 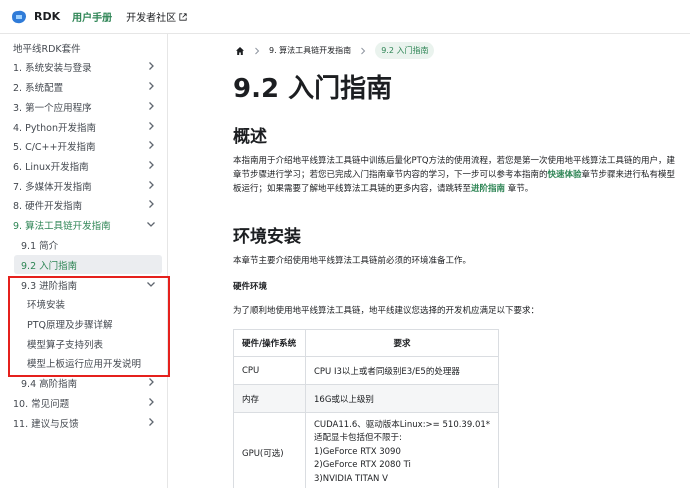 I want to click on table-header-cell: 硬件/操作系统, so click(x=269, y=343).